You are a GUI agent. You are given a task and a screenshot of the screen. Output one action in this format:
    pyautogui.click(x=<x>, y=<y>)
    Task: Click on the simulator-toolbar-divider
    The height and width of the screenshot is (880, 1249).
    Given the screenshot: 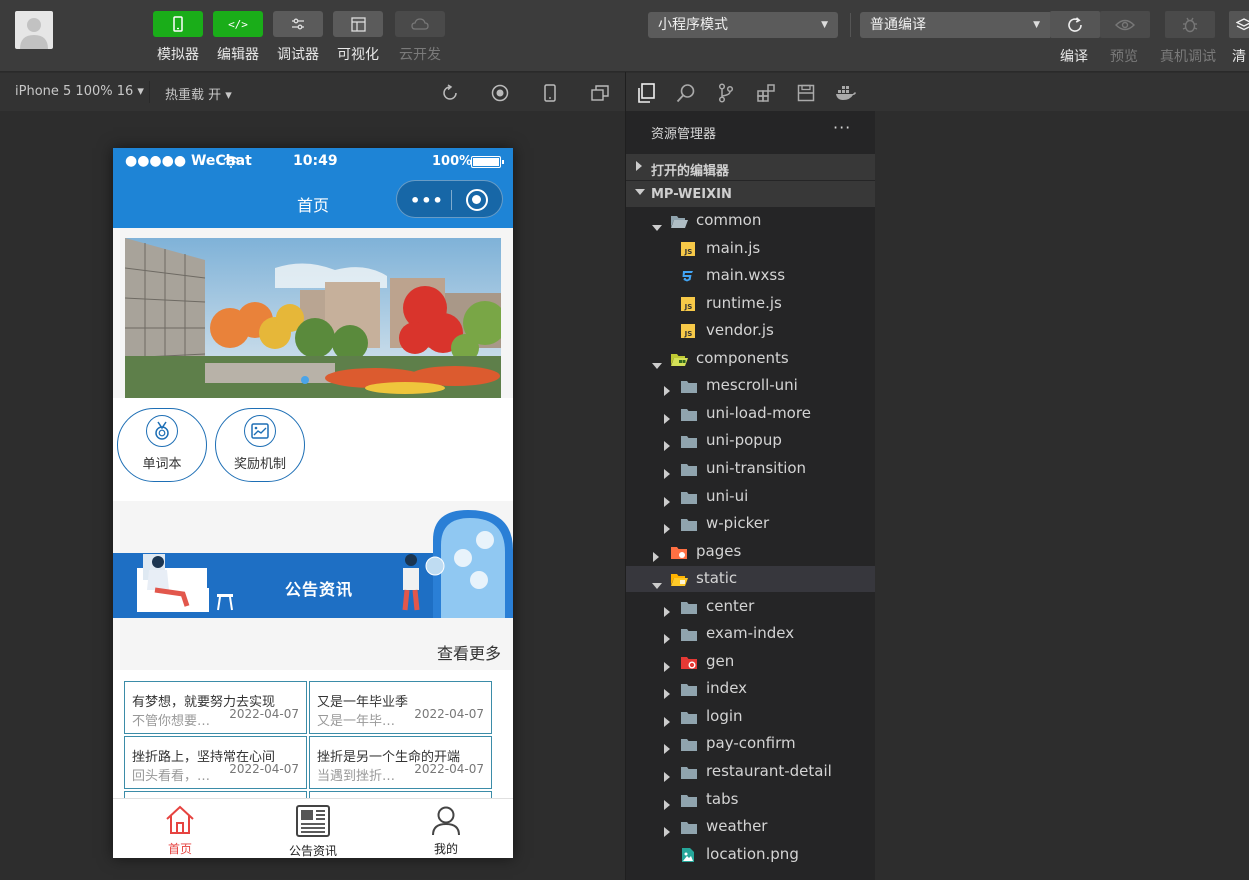 What is the action you would take?
    pyautogui.click(x=149, y=92)
    